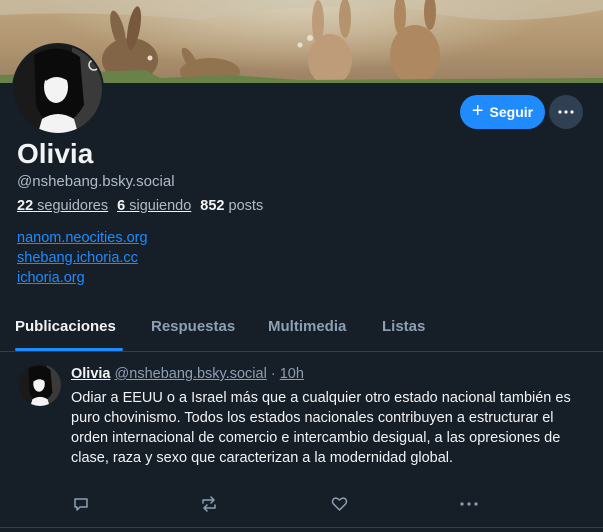  What do you see at coordinates (65, 326) in the screenshot?
I see `tab-publicaciones: Publicaciones` at bounding box center [65, 326].